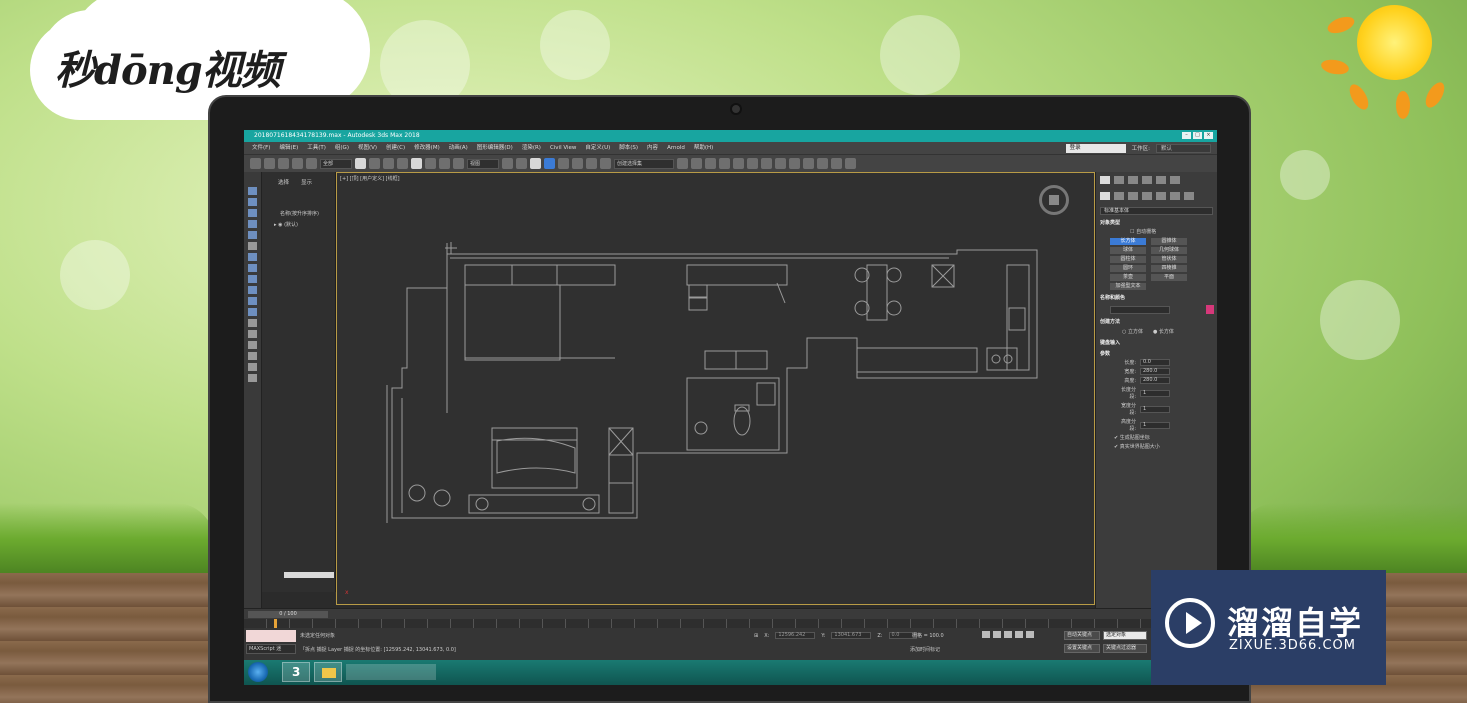 The height and width of the screenshot is (703, 1467). Describe the element at coordinates (851, 635) in the screenshot. I see `y-field: 13041.673` at that location.